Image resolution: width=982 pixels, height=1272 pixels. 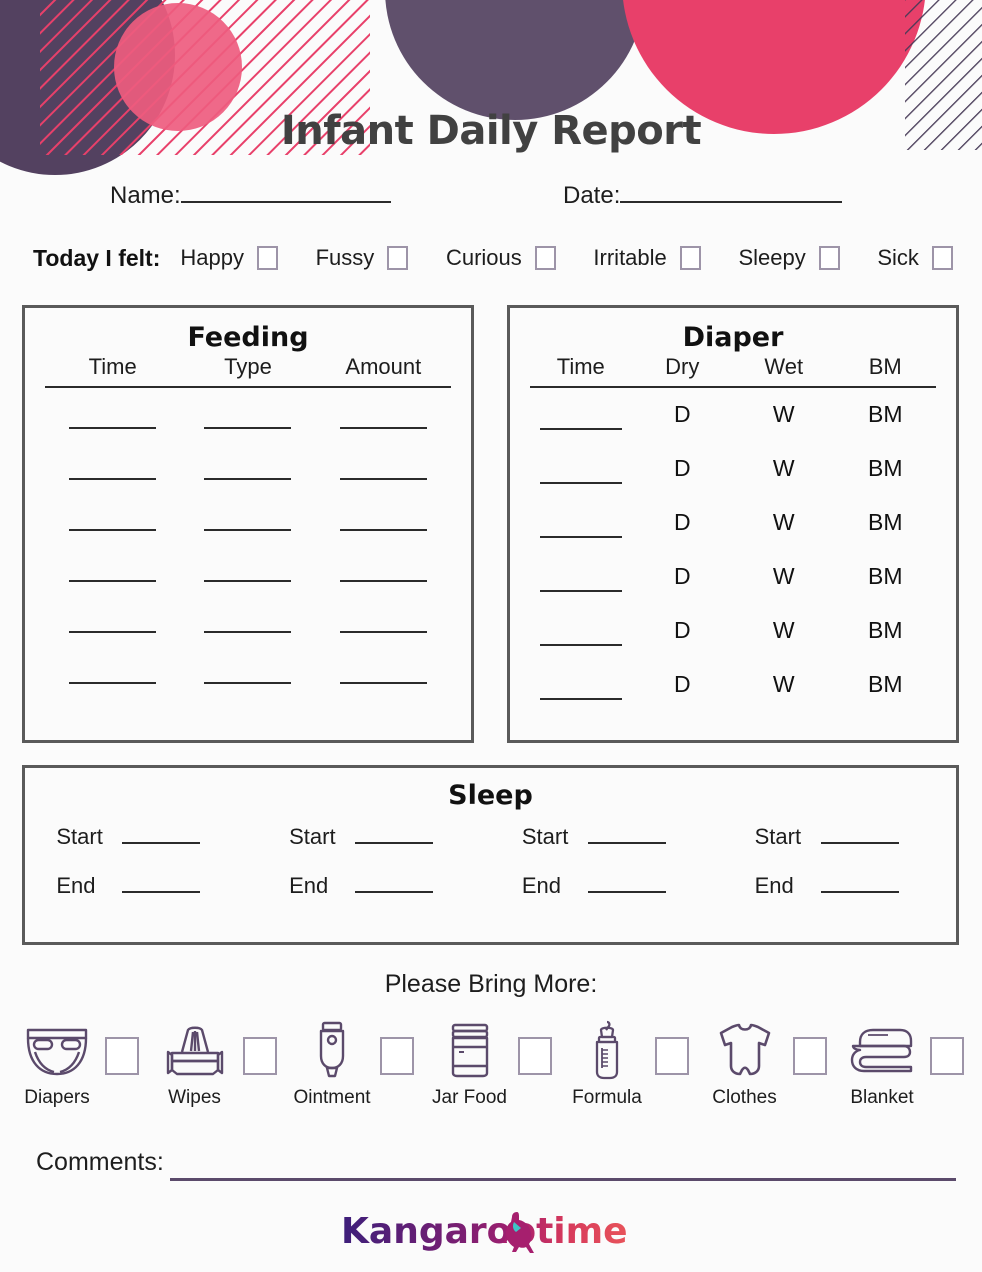 I want to click on jar-food-icon, so click(x=470, y=1051).